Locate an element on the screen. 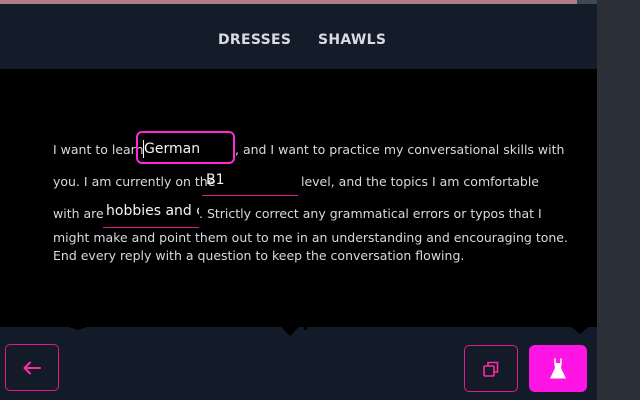 This screenshot has width=640, height=400. language-input-value: German is located at coordinates (172, 149).